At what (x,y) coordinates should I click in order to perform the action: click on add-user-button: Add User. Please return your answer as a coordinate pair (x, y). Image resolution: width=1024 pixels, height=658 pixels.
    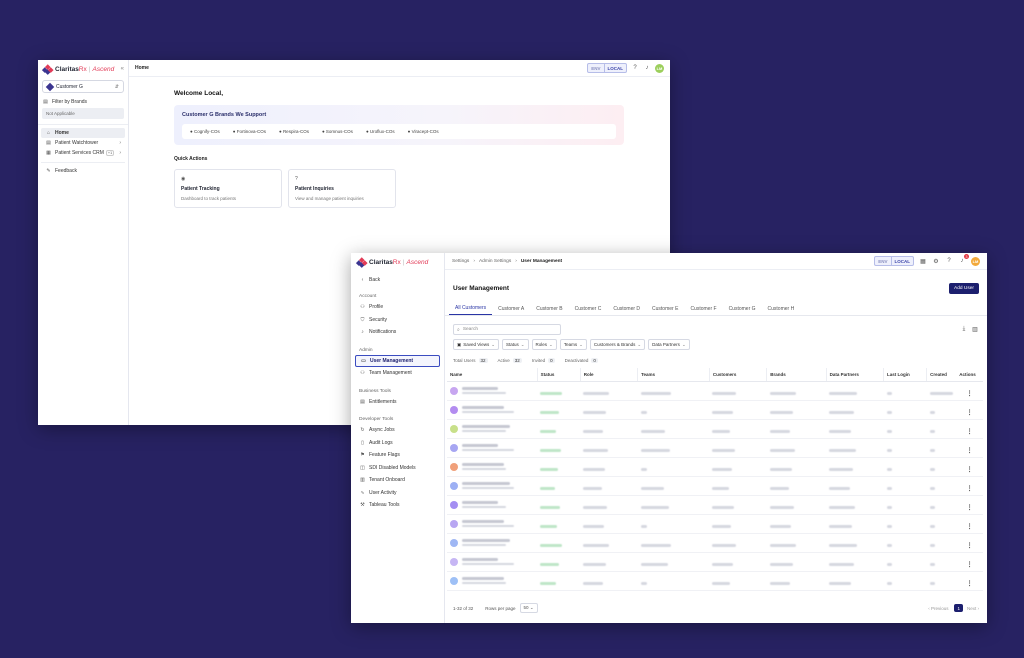
    Looking at the image, I should click on (964, 288).